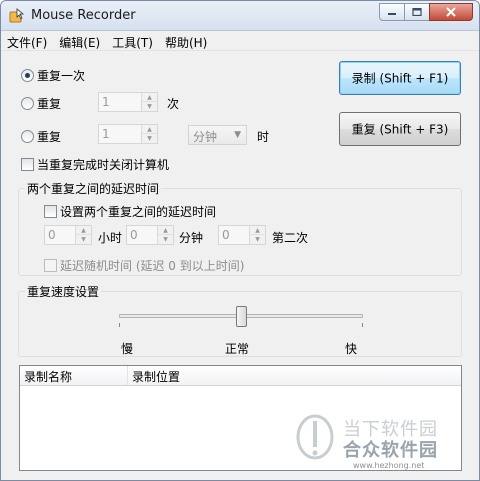  I want to click on random-delay-checkbox, so click(50, 265).